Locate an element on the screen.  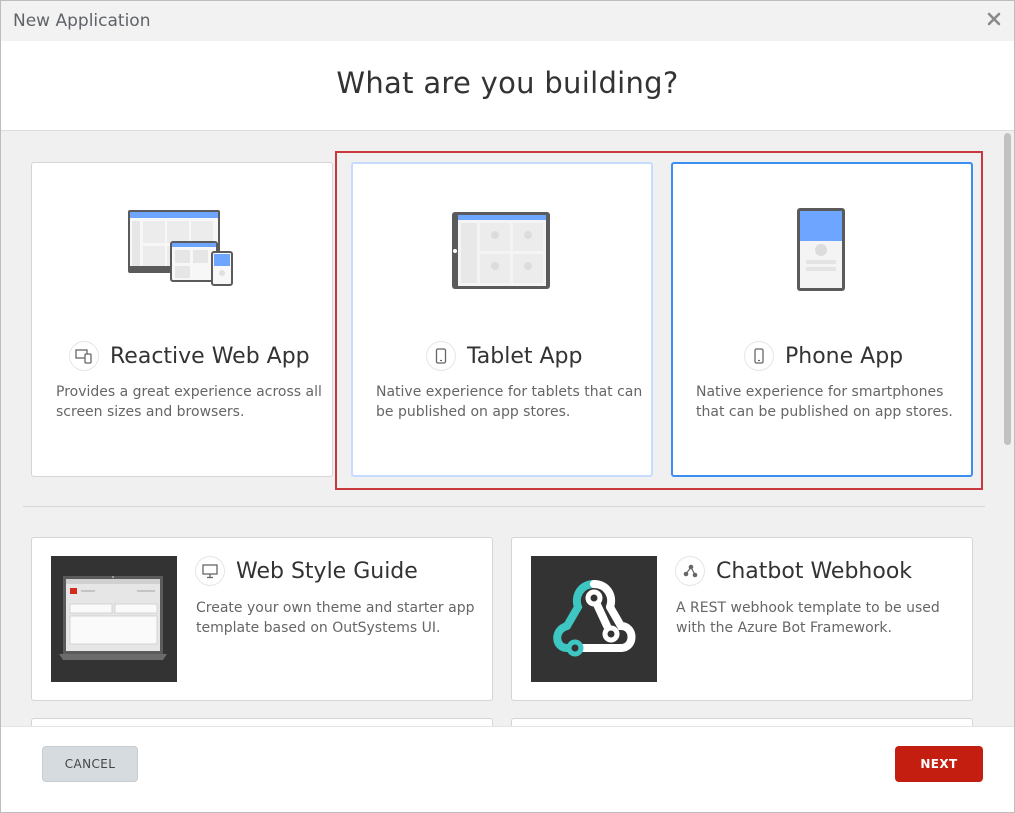
card-description-line: with the Azure Bot Framework. is located at coordinates (784, 628).